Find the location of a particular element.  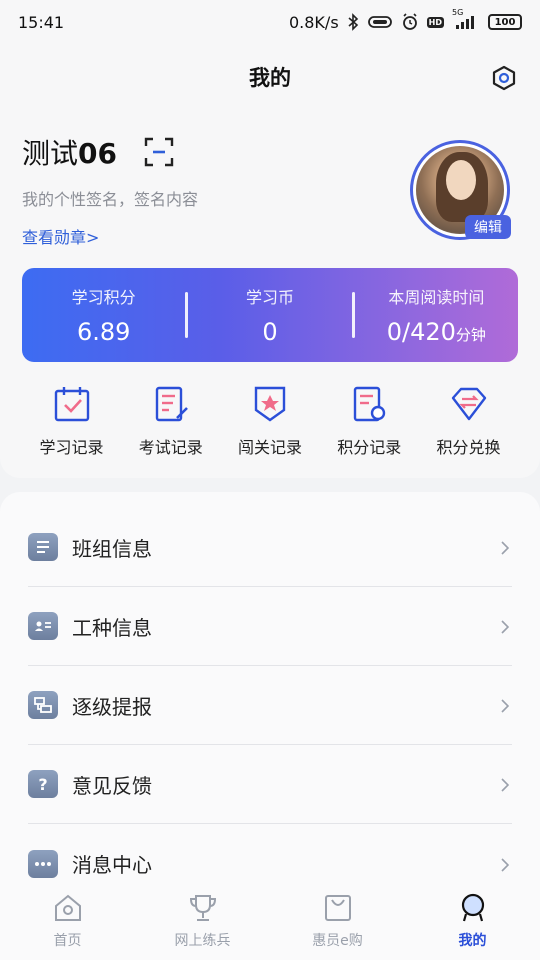

quick-action-exam-record: 考试记录 is located at coordinates (170, 424).